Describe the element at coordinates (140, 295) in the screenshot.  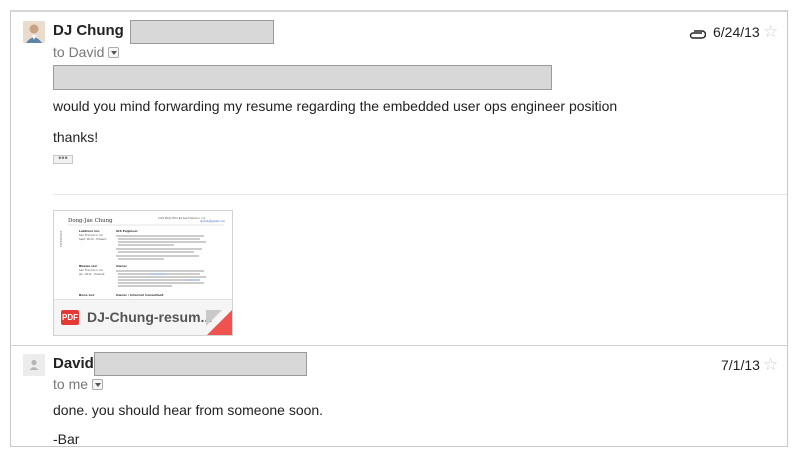
I see `preview-title: Owner / Internet Consultant` at that location.